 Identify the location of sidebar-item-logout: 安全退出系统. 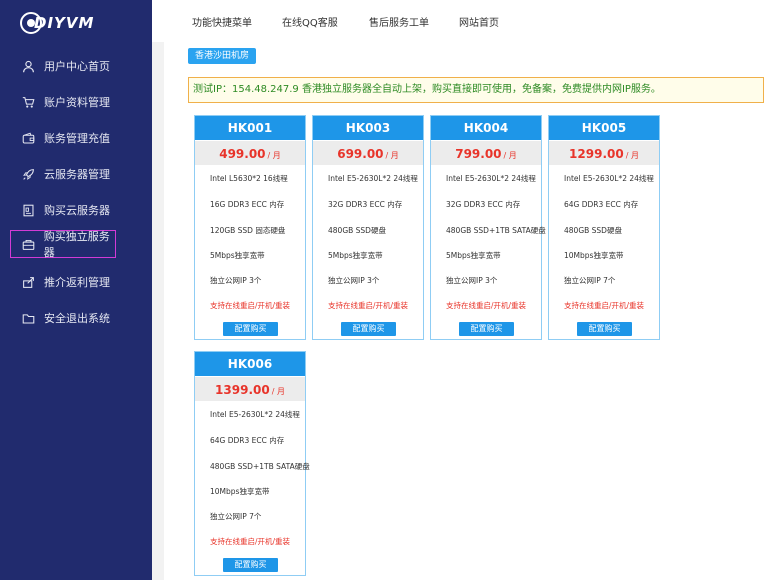
(76, 318).